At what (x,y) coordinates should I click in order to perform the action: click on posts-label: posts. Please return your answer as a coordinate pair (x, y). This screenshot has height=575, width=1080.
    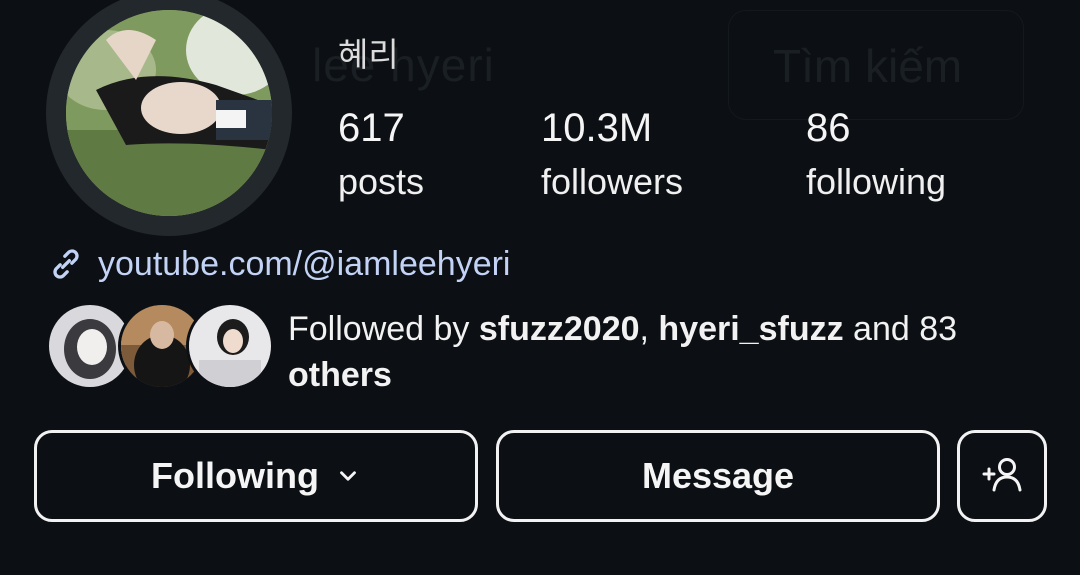
    Looking at the image, I should click on (381, 181).